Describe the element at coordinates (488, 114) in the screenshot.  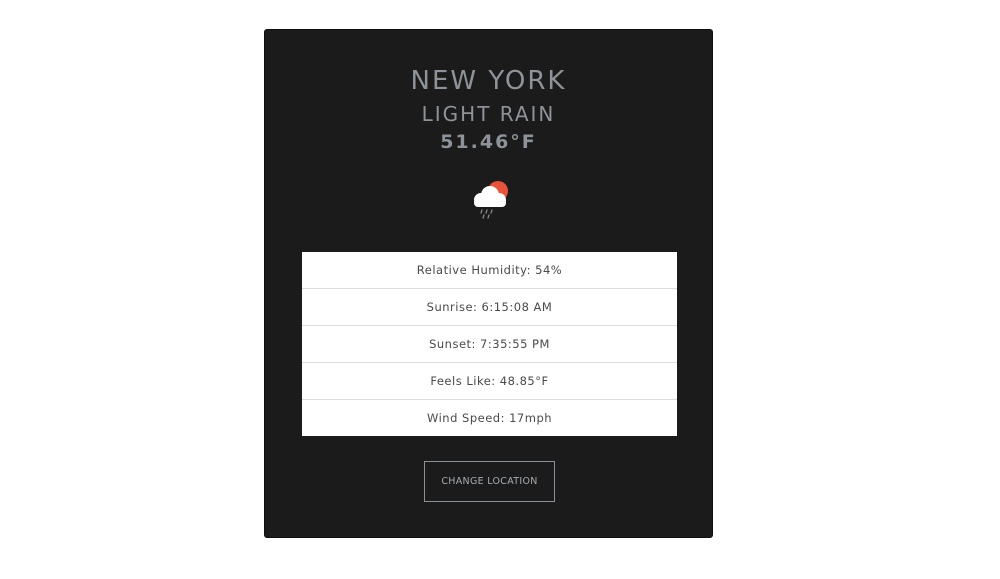
I see `weather-condition: LIGHT RAIN` at that location.